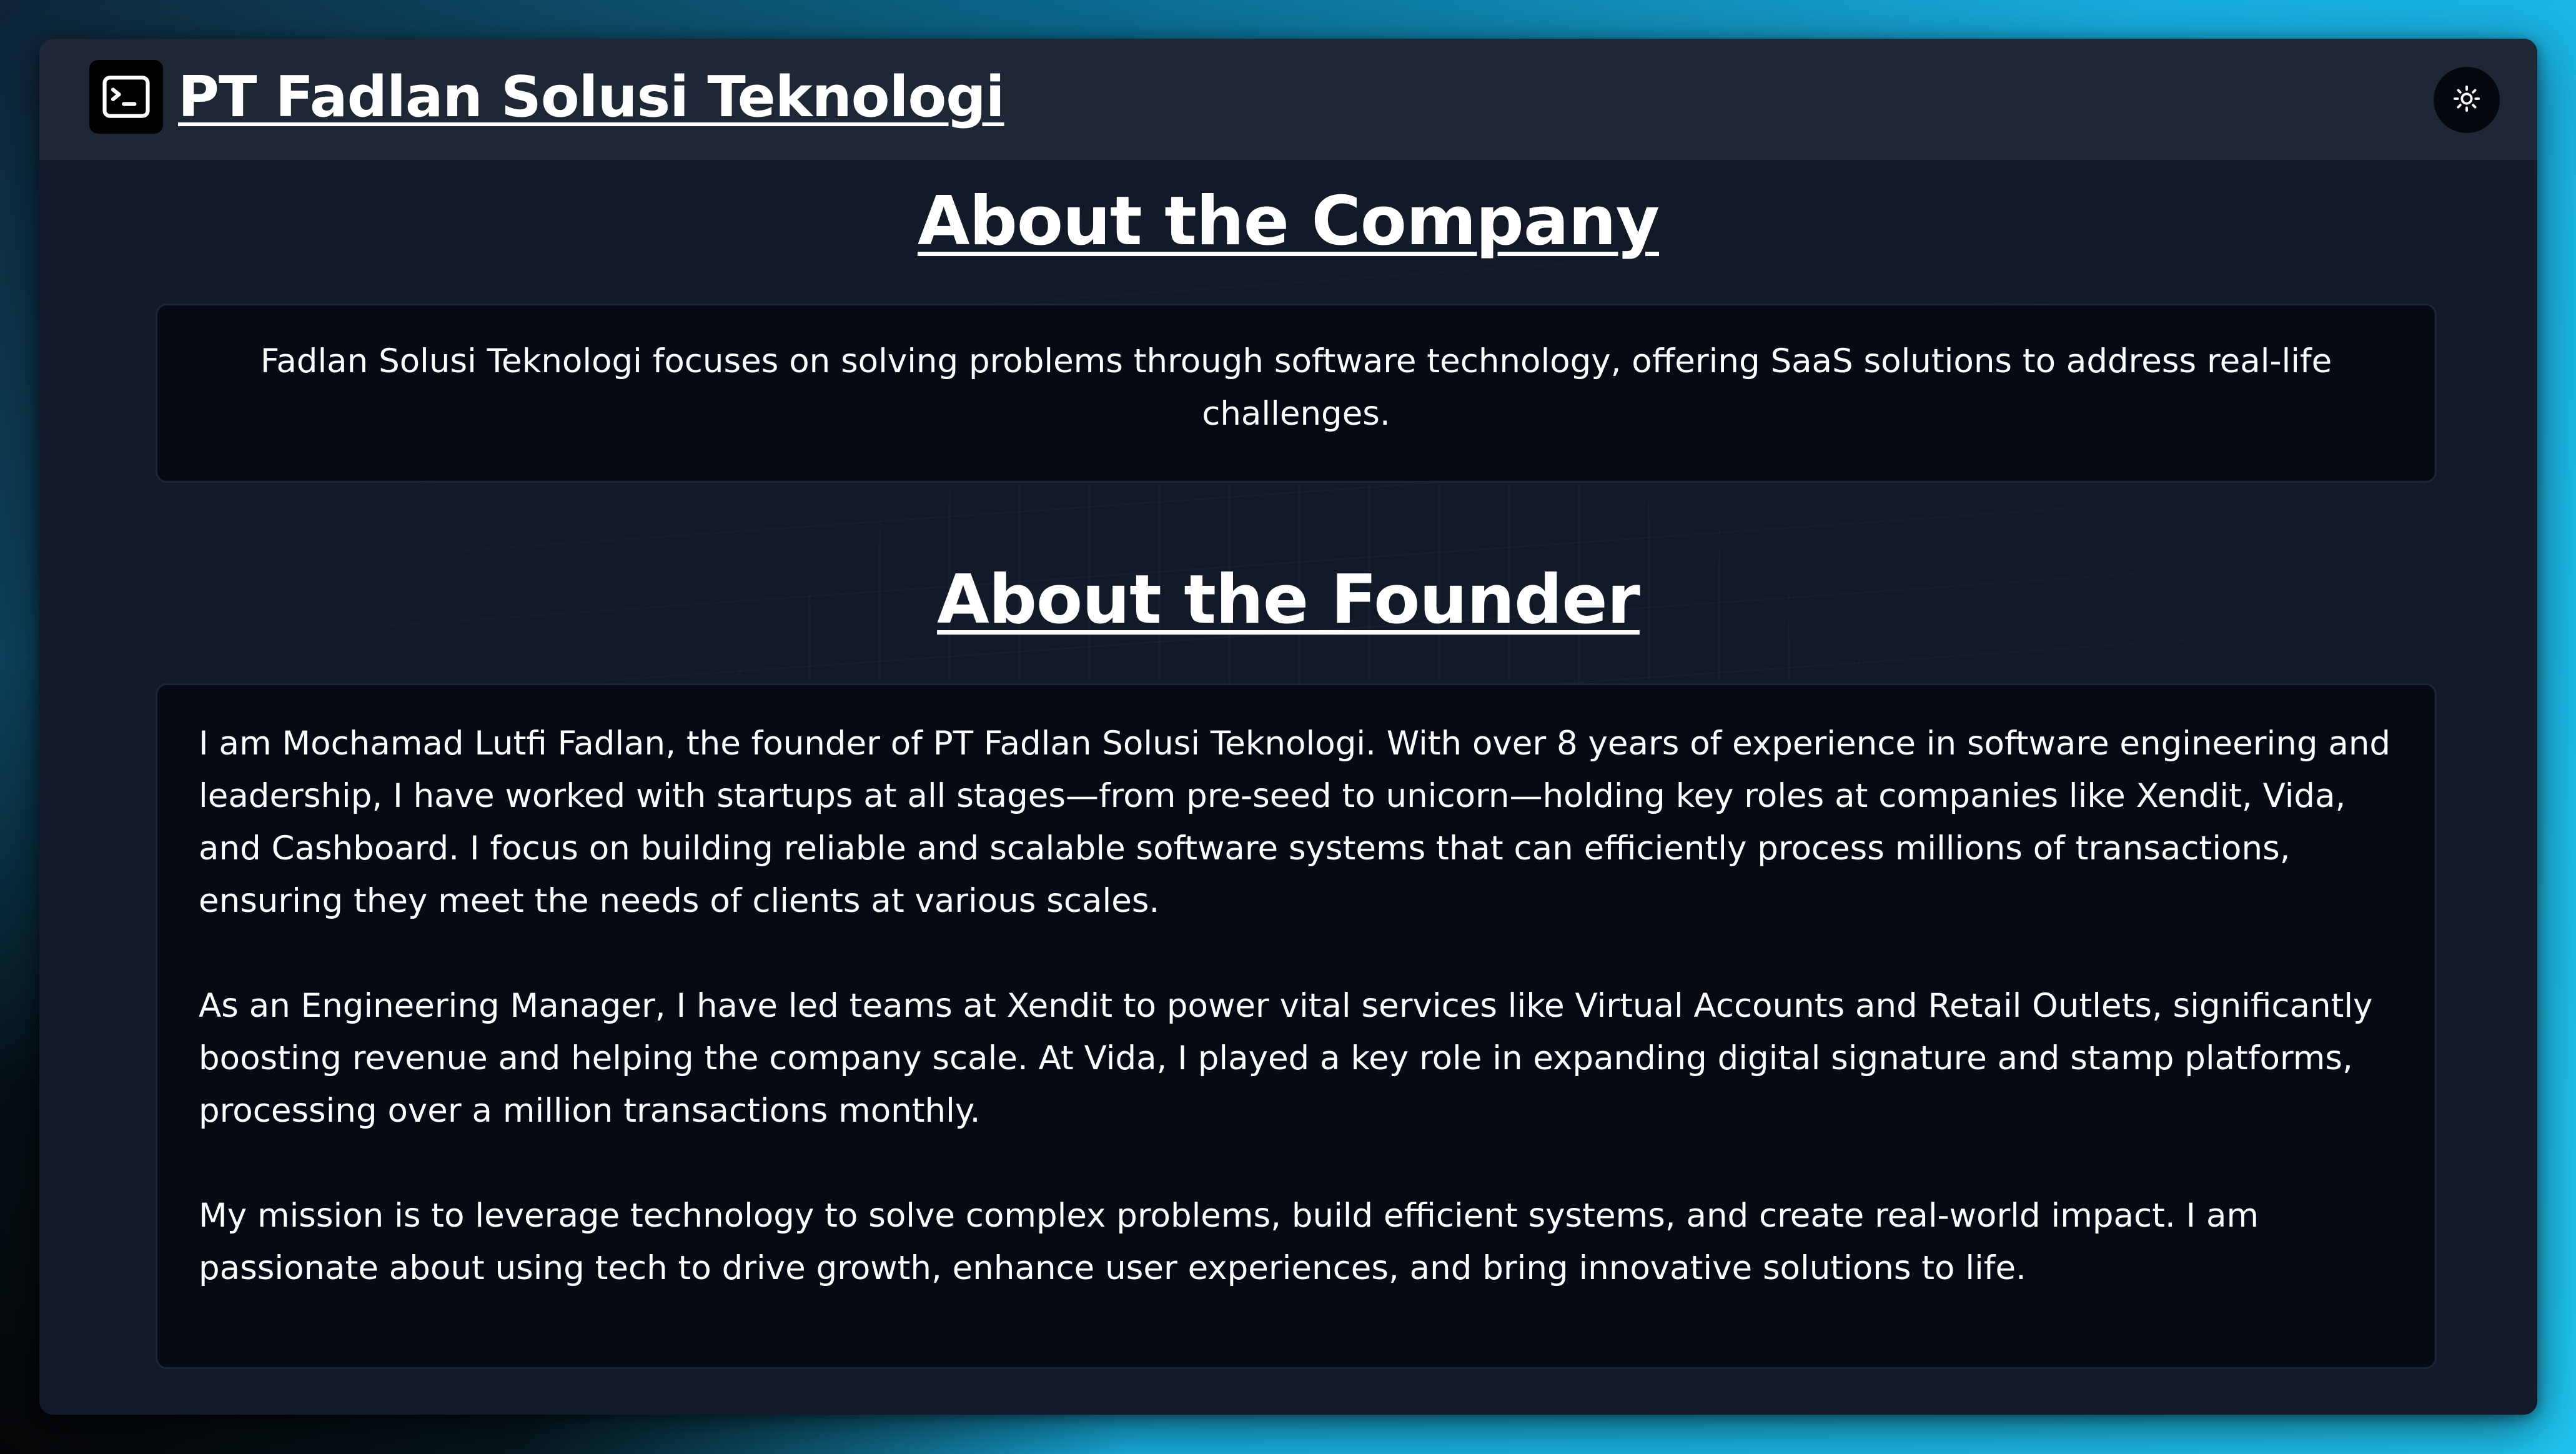 The width and height of the screenshot is (2576, 1454). Describe the element at coordinates (126, 97) in the screenshot. I see `terminal-icon` at that location.